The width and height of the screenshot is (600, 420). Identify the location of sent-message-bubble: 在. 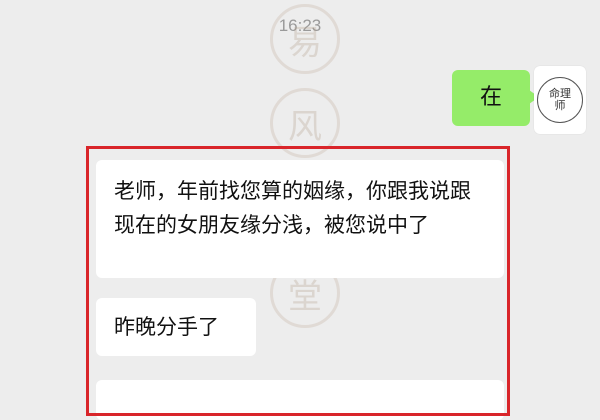
(495, 98).